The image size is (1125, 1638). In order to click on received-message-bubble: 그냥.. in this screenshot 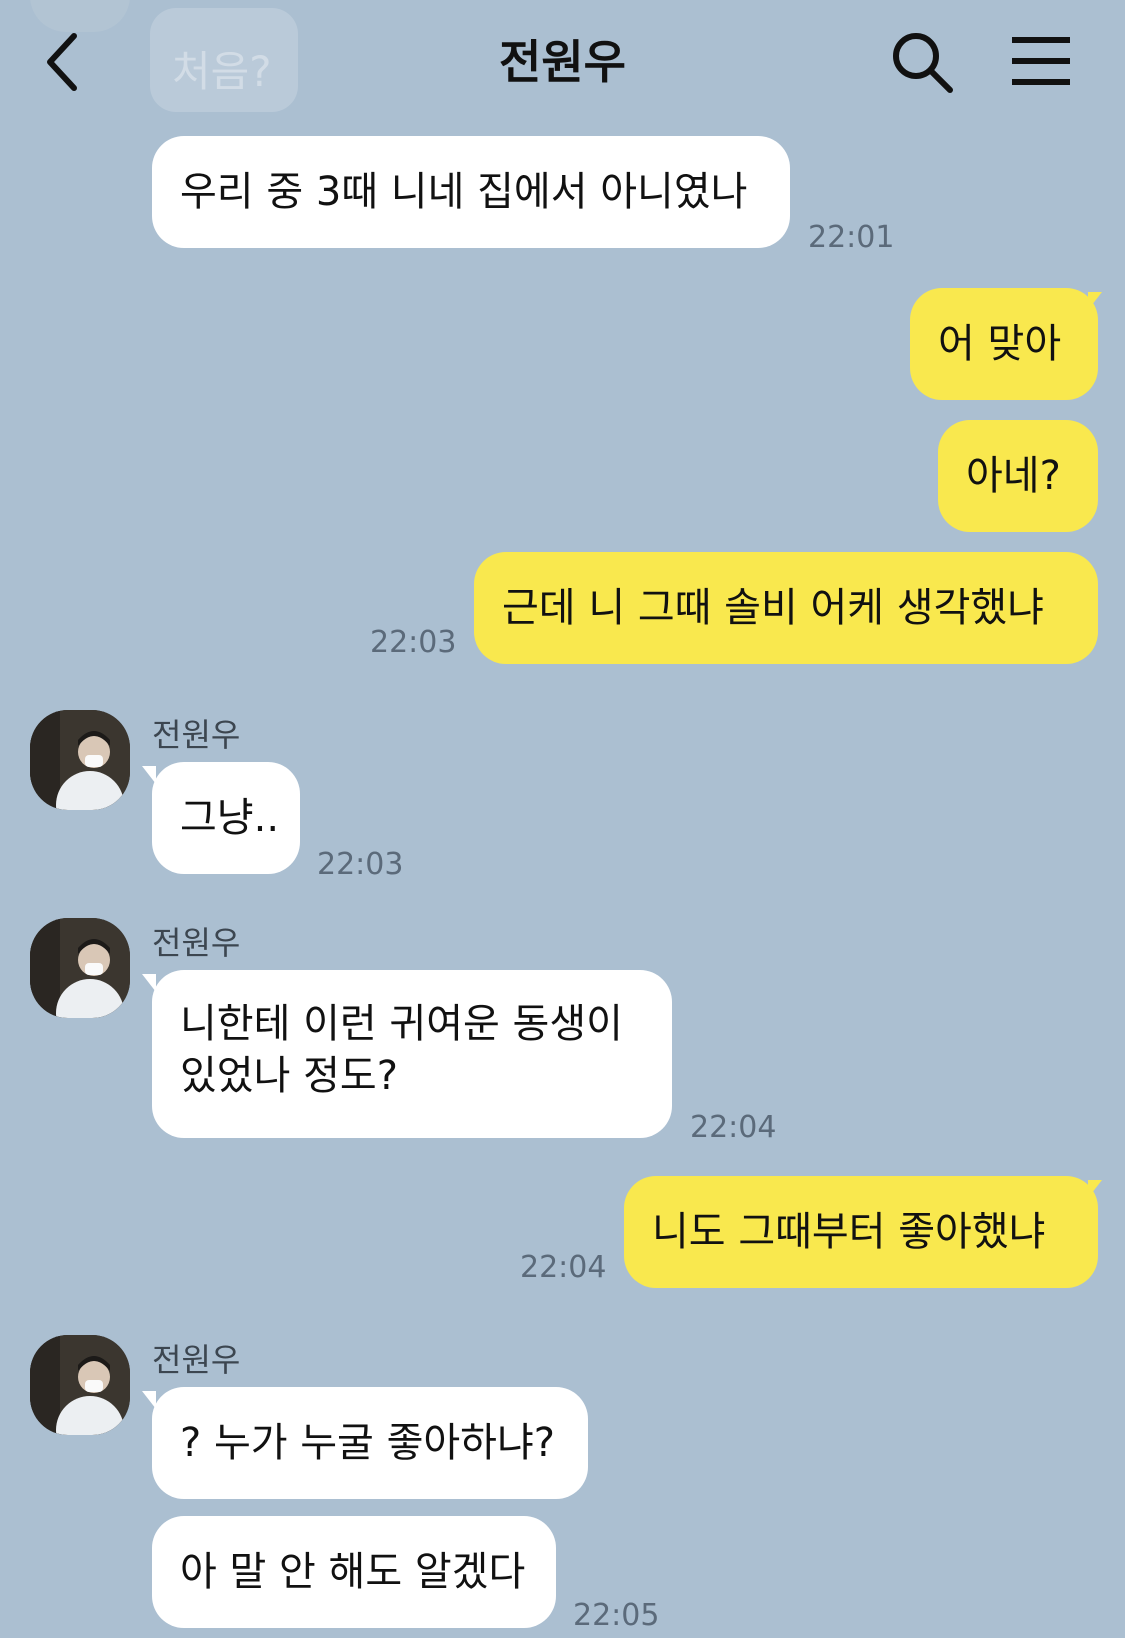, I will do `click(226, 818)`.